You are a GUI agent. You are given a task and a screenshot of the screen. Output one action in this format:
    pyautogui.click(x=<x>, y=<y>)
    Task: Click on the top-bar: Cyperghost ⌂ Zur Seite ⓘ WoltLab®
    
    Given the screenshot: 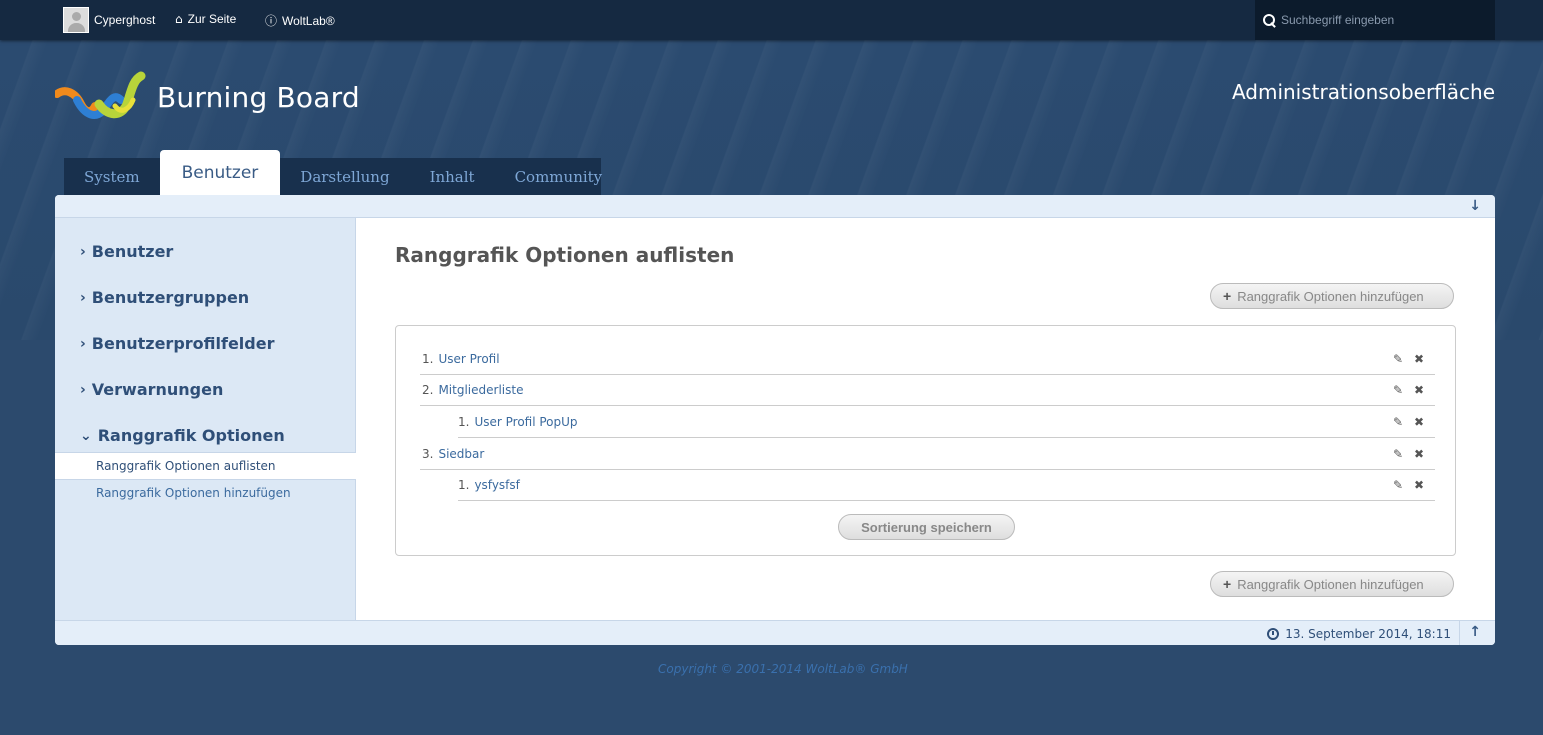 What is the action you would take?
    pyautogui.click(x=771, y=20)
    